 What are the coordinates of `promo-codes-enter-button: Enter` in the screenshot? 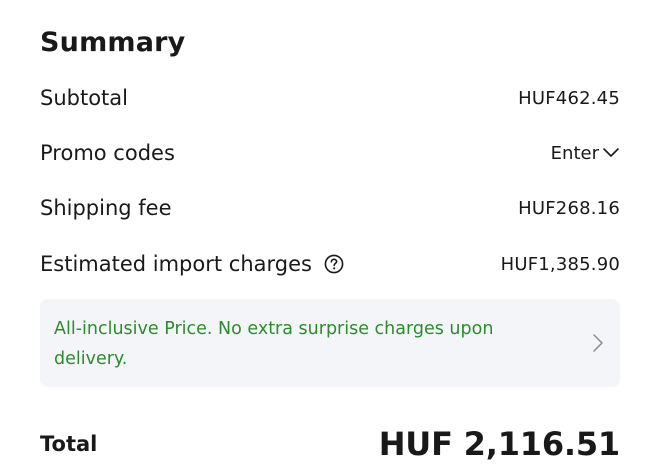 It's located at (585, 153).